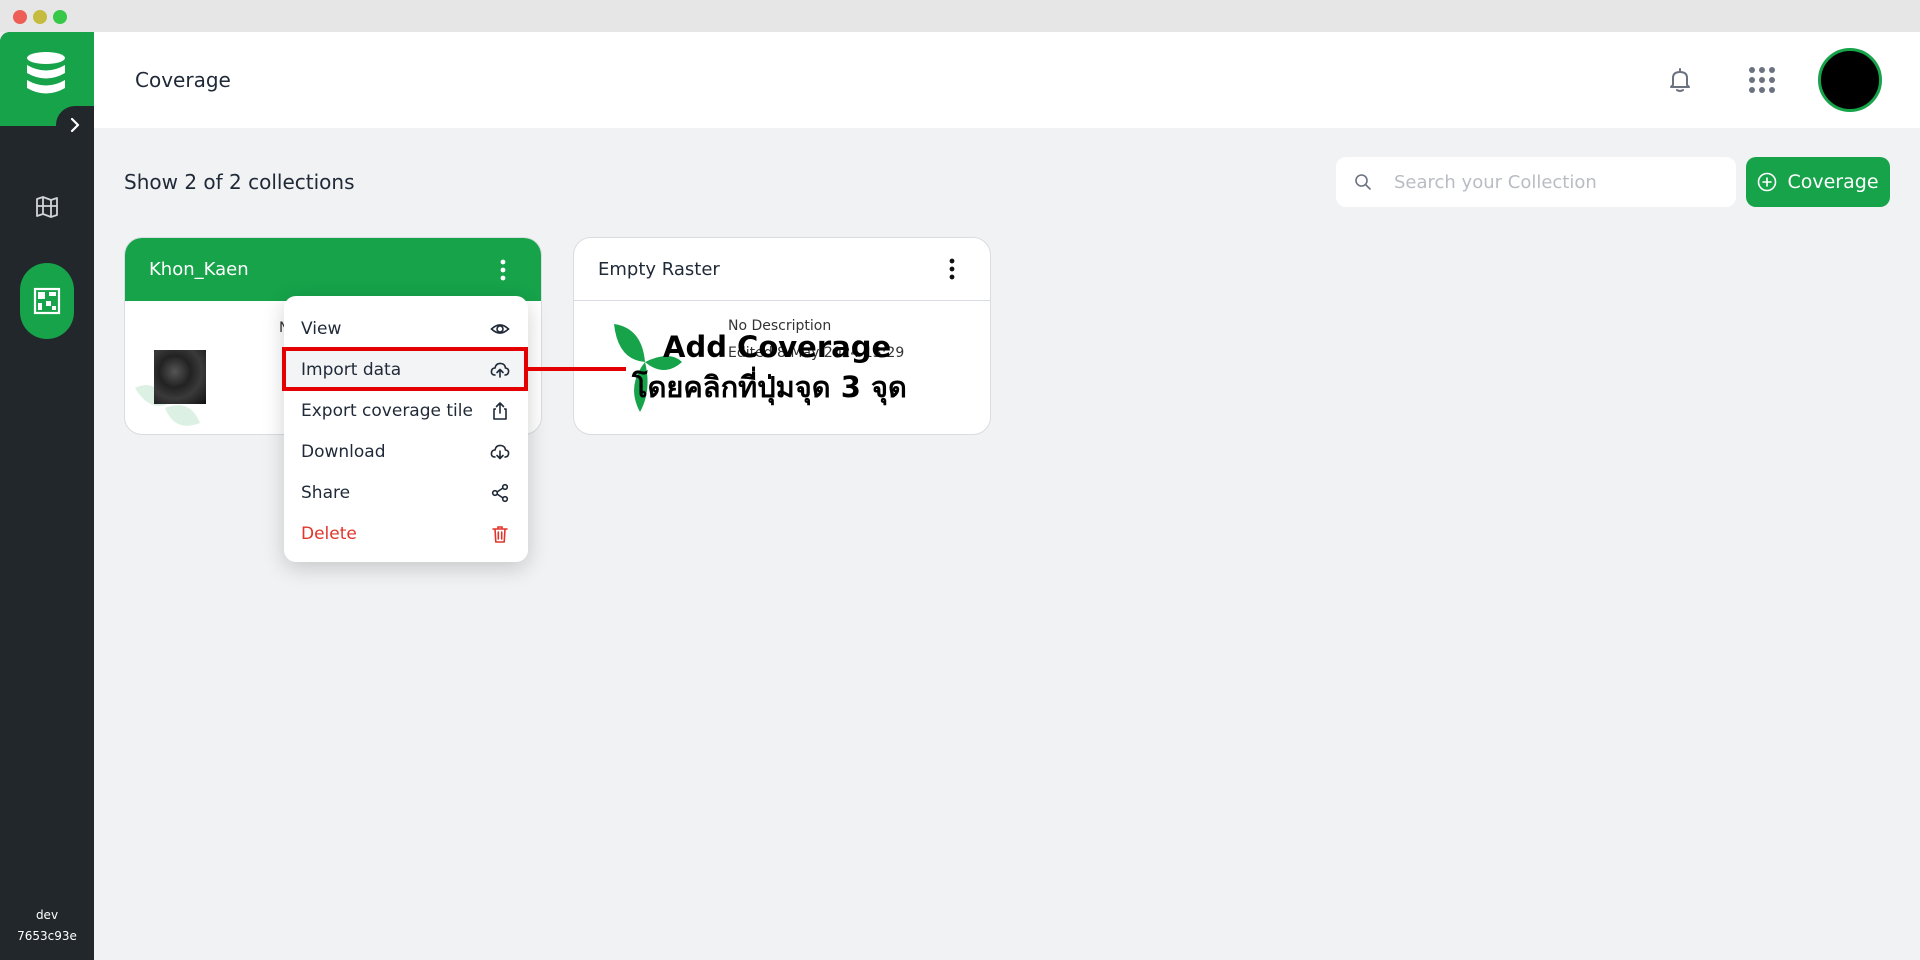  Describe the element at coordinates (406, 533) in the screenshot. I see `menu-item-delete: Delete` at that location.